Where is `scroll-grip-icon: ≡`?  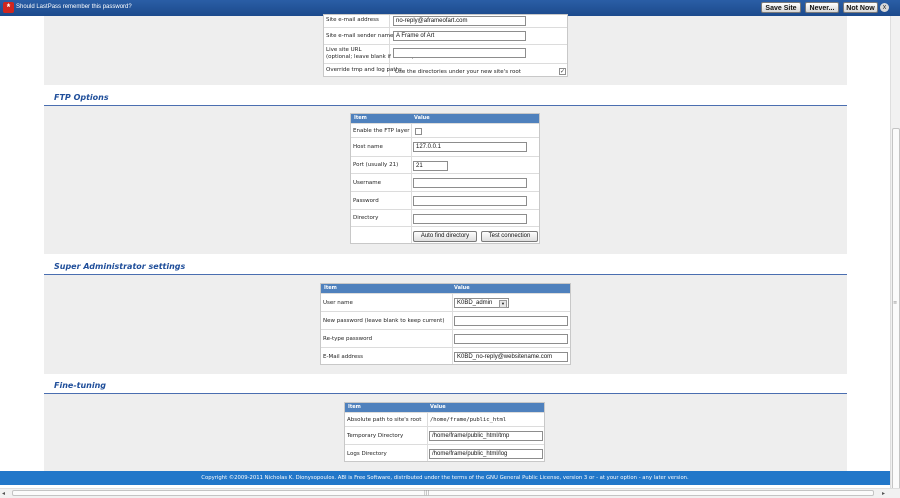 scroll-grip-icon: ≡ is located at coordinates (895, 303).